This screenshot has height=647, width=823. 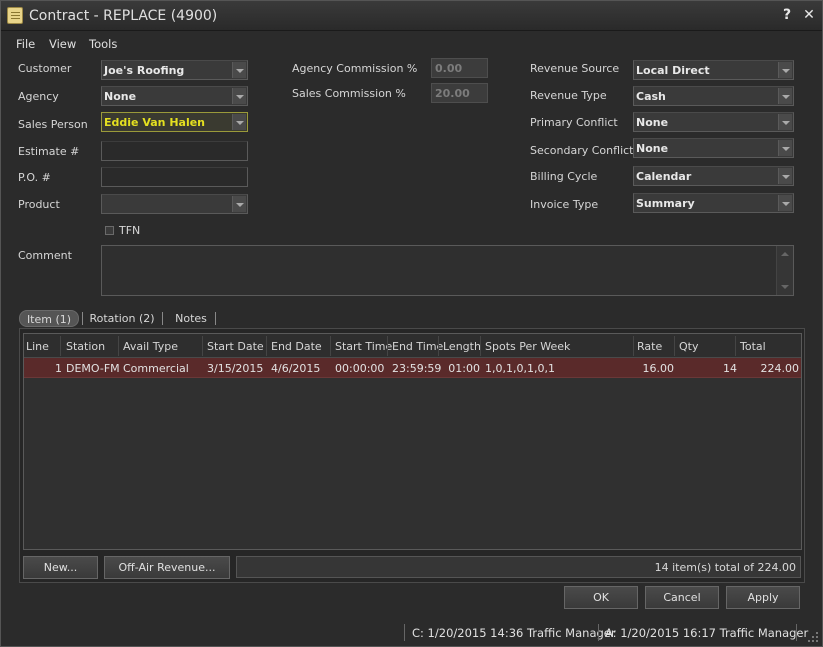 What do you see at coordinates (120, 96) in the screenshot?
I see `agency-value: None` at bounding box center [120, 96].